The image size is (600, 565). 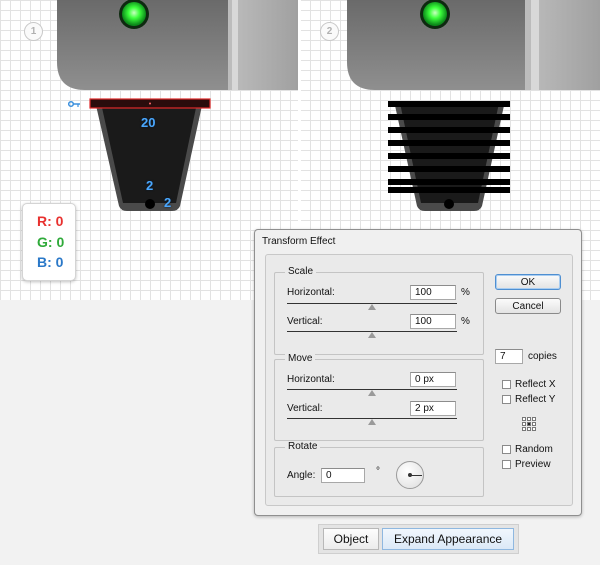 What do you see at coordinates (433, 321) in the screenshot?
I see `scale-vertical-input: 100` at bounding box center [433, 321].